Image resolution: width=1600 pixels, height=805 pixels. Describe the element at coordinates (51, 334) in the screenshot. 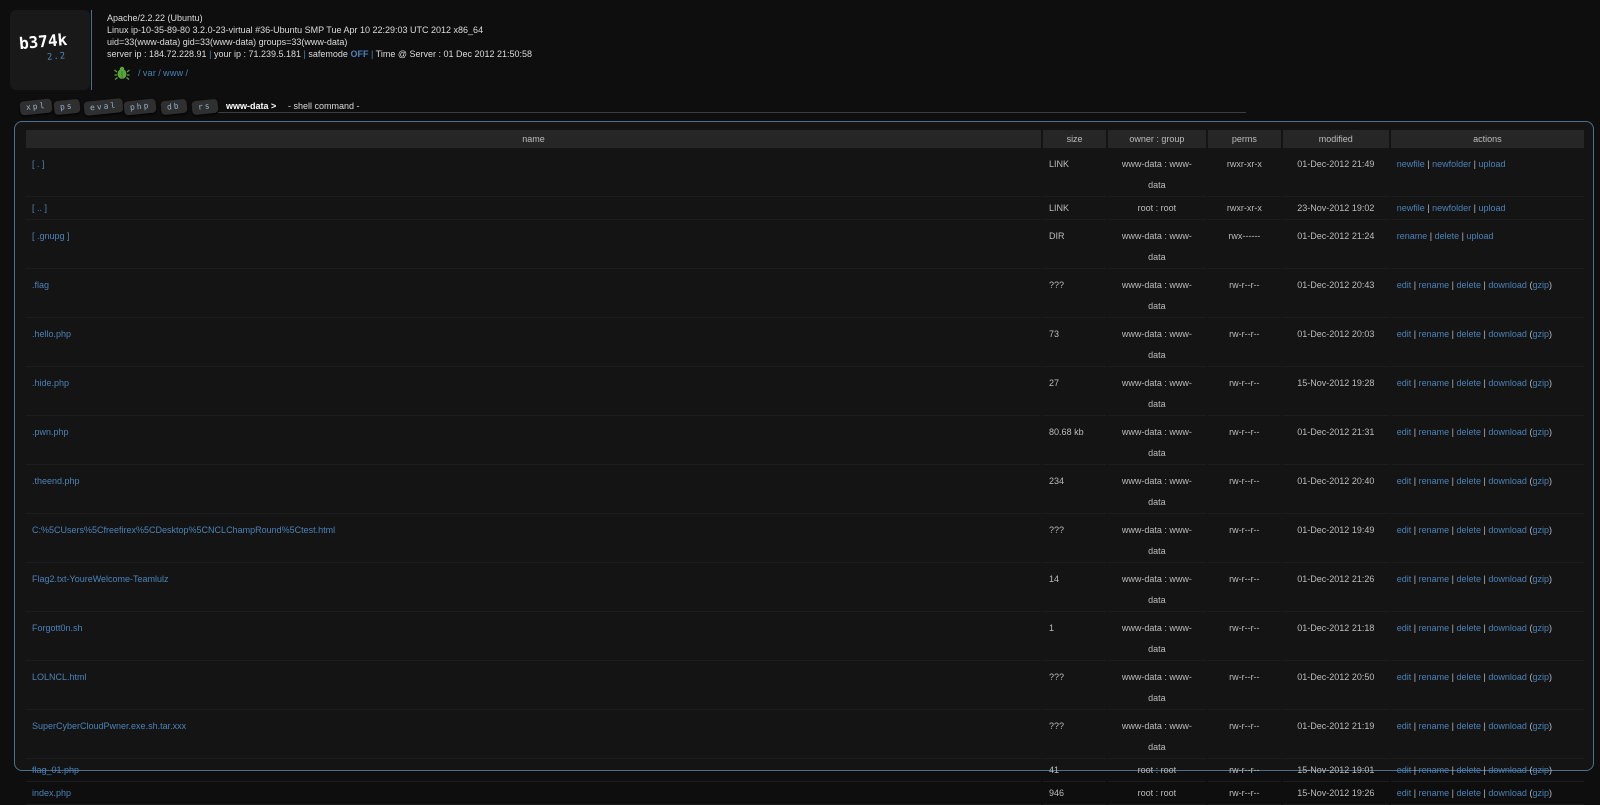

I see `file-link: .hello.php` at that location.